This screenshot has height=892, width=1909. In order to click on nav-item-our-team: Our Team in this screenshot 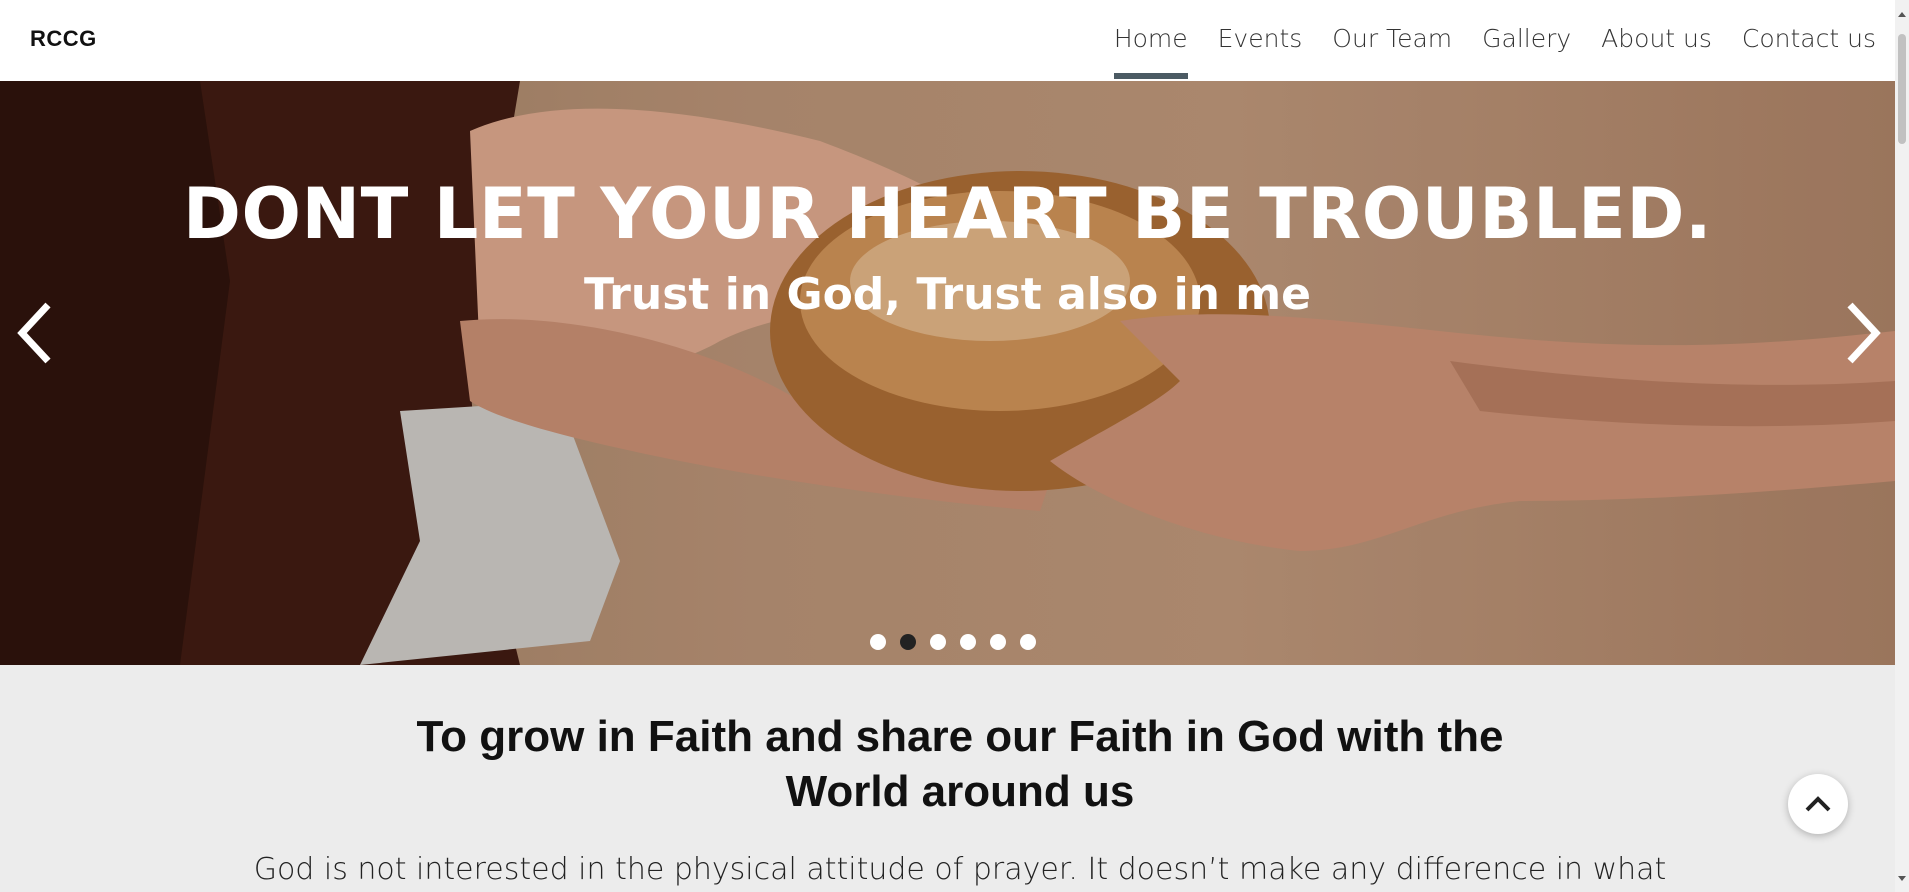, I will do `click(1392, 40)`.